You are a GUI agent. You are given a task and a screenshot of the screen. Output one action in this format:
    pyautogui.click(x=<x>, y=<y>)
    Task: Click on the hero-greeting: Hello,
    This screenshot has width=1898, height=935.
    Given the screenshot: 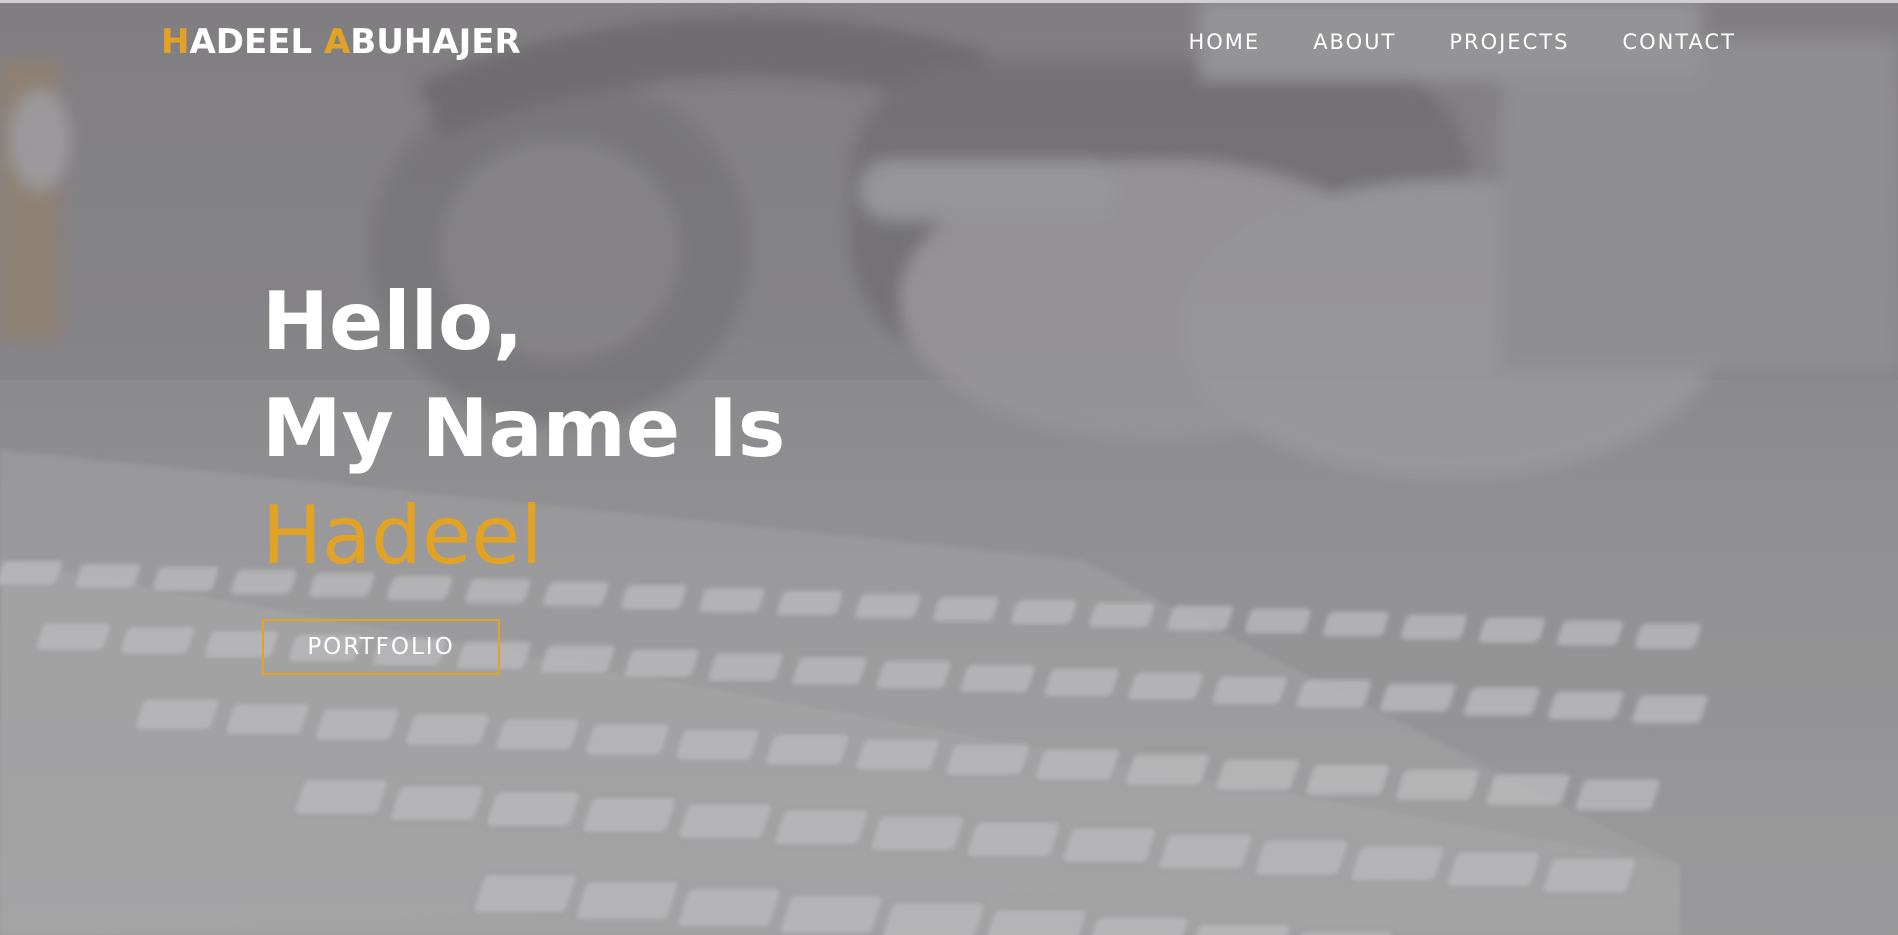 What is the action you would take?
    pyautogui.click(x=393, y=321)
    